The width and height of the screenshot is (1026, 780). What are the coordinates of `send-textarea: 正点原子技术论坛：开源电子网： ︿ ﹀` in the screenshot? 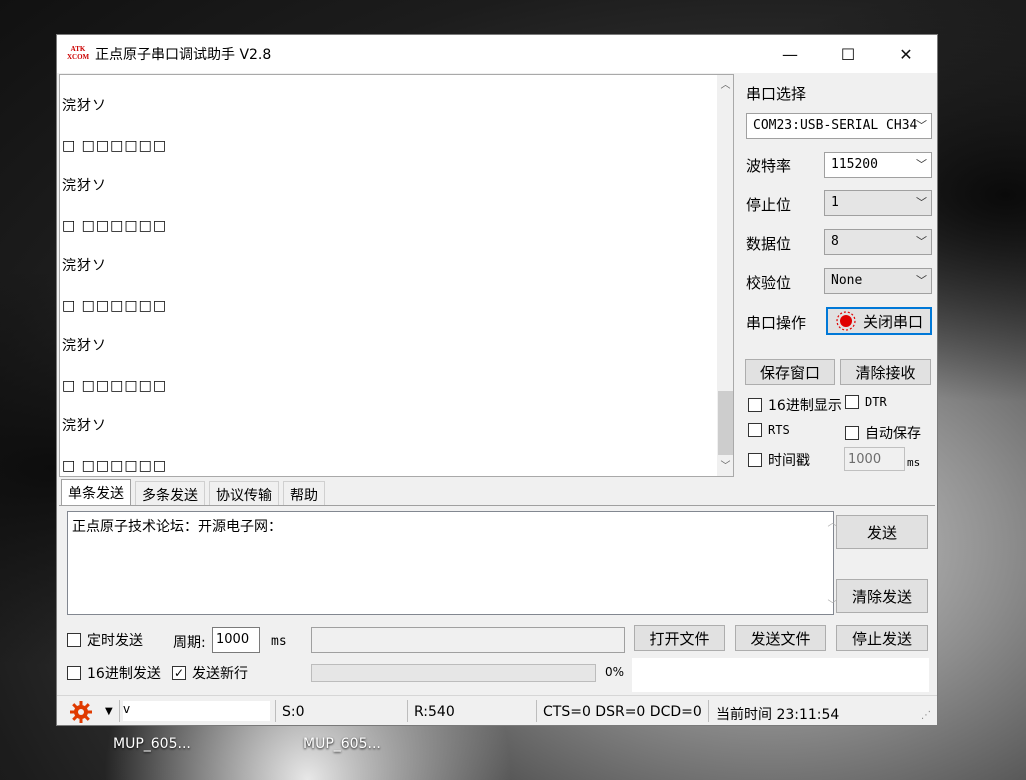 It's located at (452, 563).